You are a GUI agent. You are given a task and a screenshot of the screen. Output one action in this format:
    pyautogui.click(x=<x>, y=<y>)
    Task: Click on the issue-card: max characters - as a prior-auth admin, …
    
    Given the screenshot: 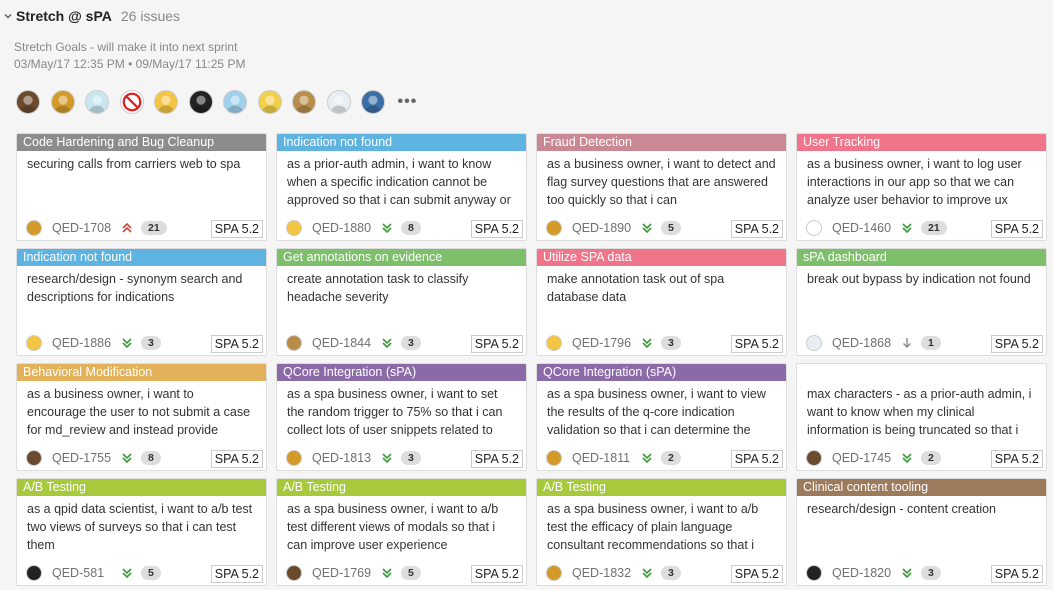 What is the action you would take?
    pyautogui.click(x=921, y=417)
    